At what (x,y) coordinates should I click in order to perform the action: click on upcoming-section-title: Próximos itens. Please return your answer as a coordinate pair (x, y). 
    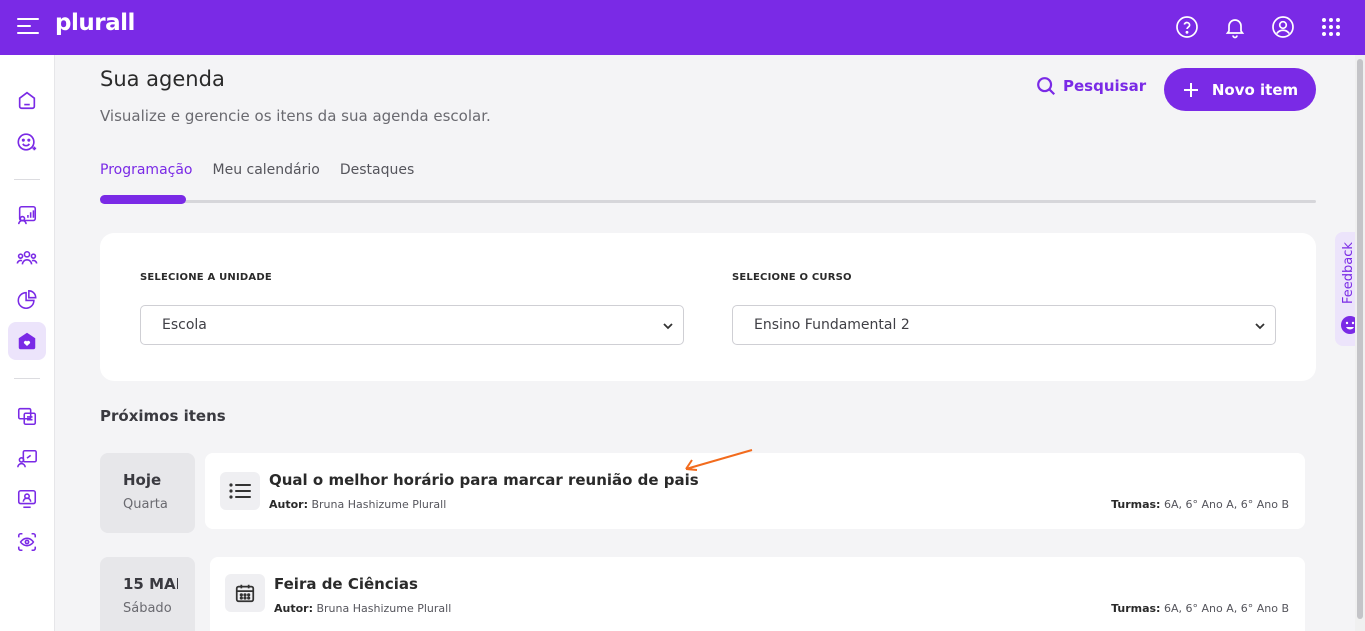
    Looking at the image, I should click on (163, 416).